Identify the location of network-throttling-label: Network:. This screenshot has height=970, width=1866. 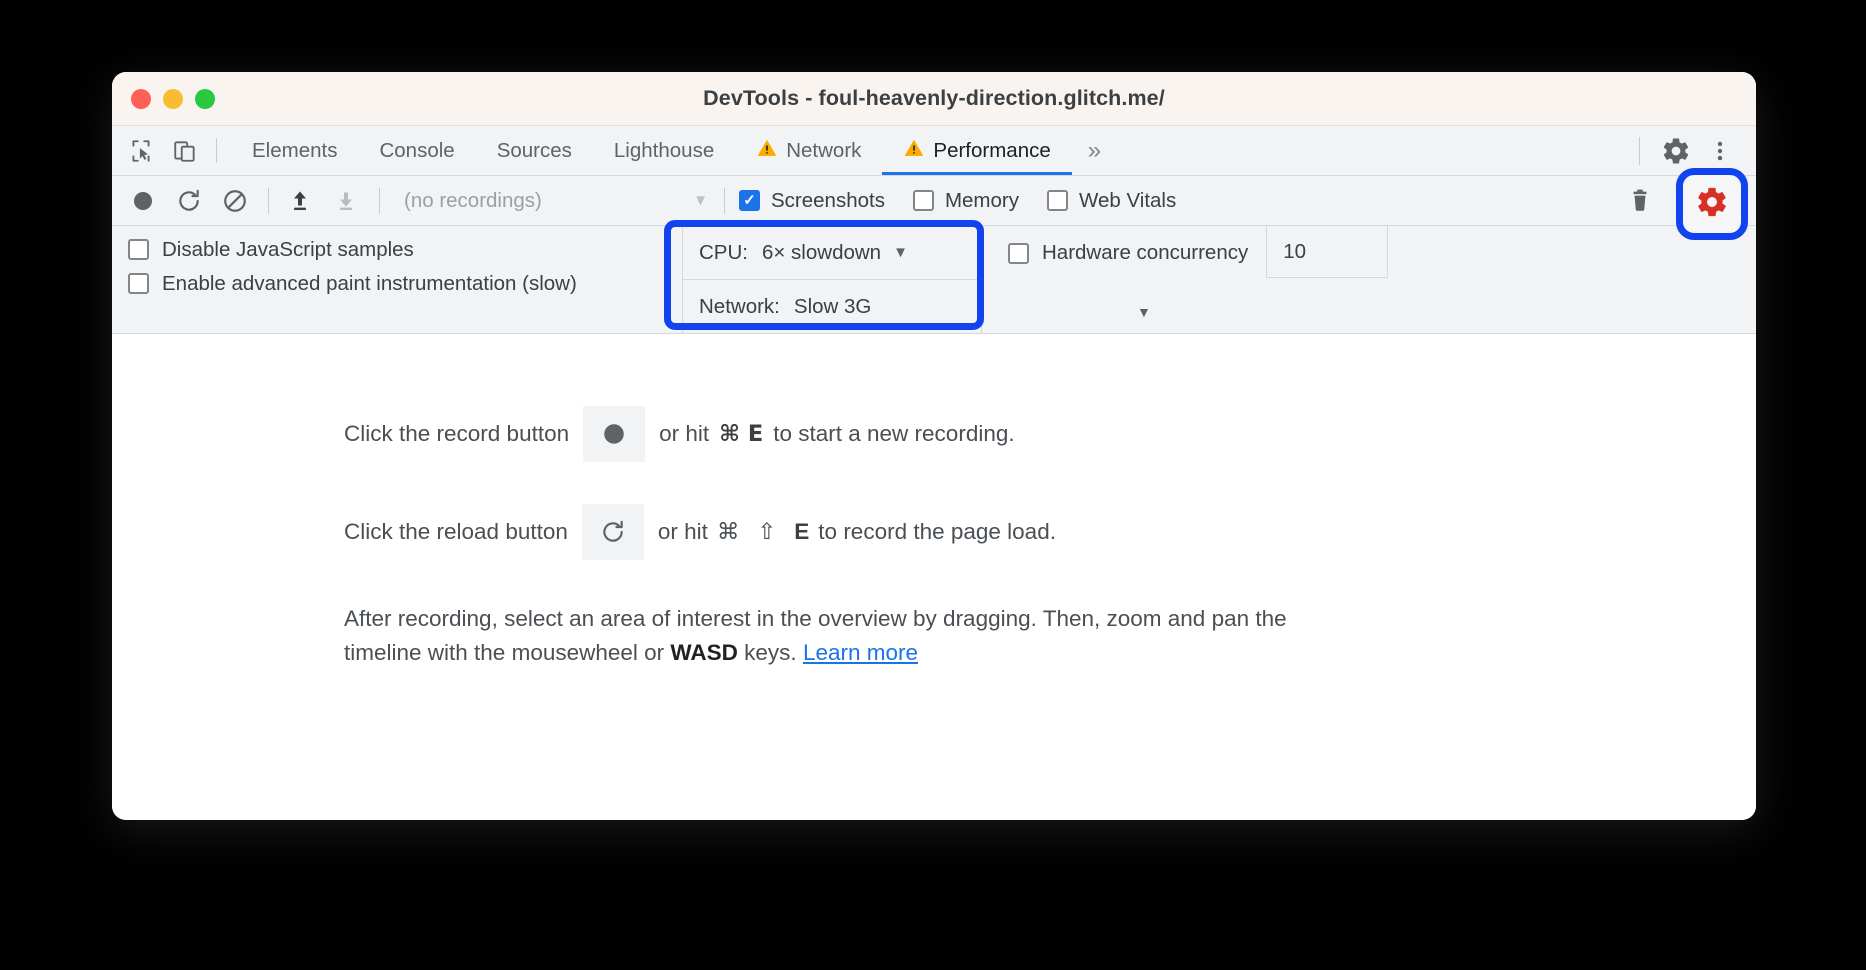
(739, 306).